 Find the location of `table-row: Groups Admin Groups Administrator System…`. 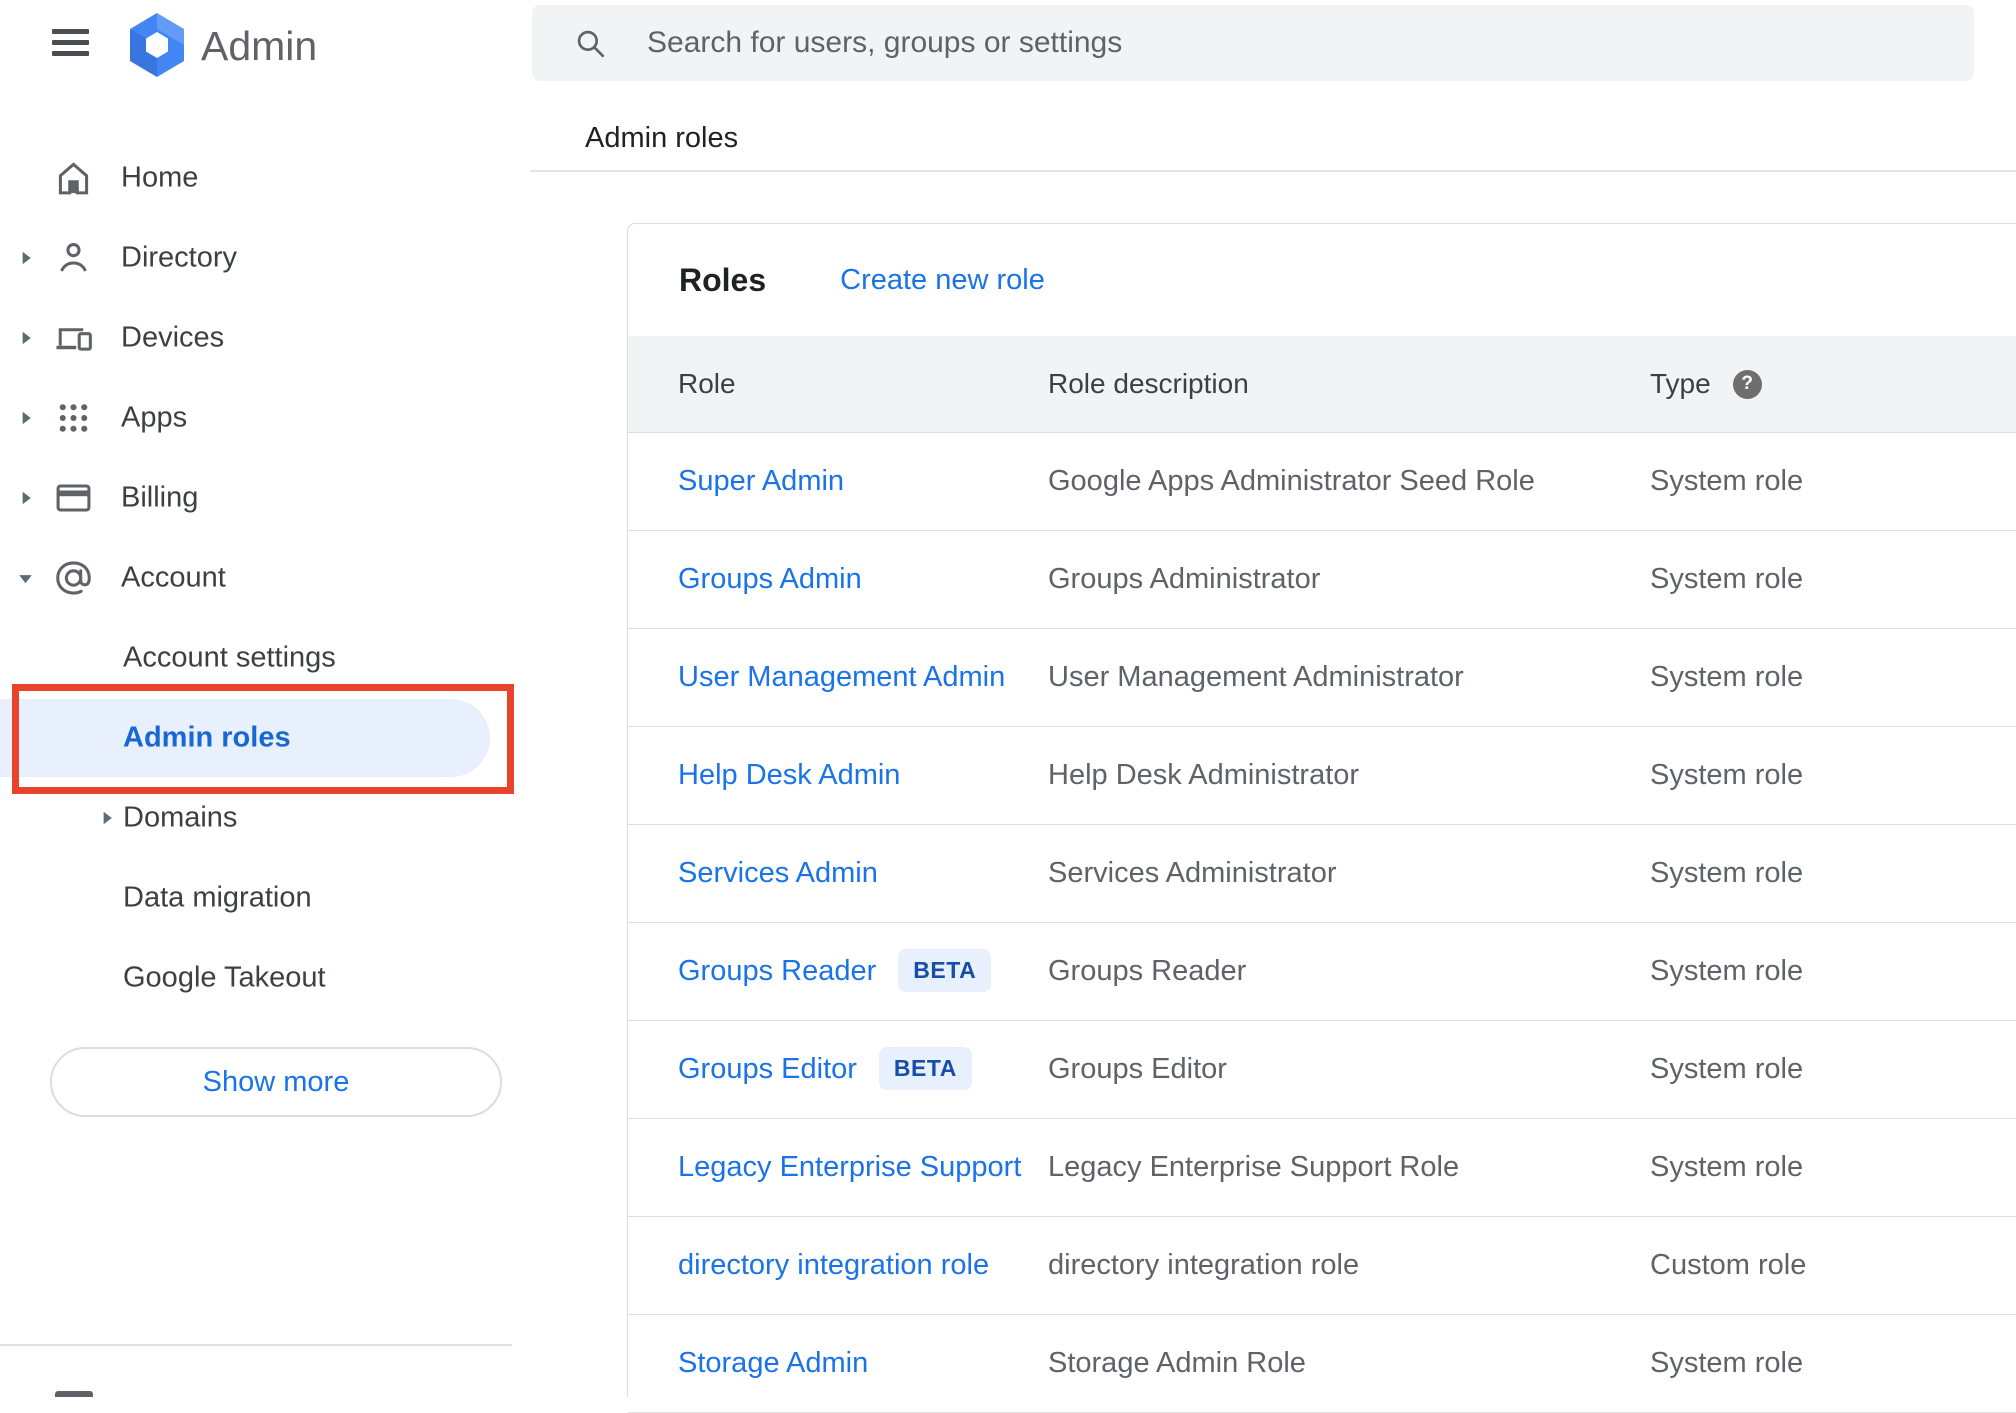

table-row: Groups Admin Groups Administrator System… is located at coordinates (1322, 580).